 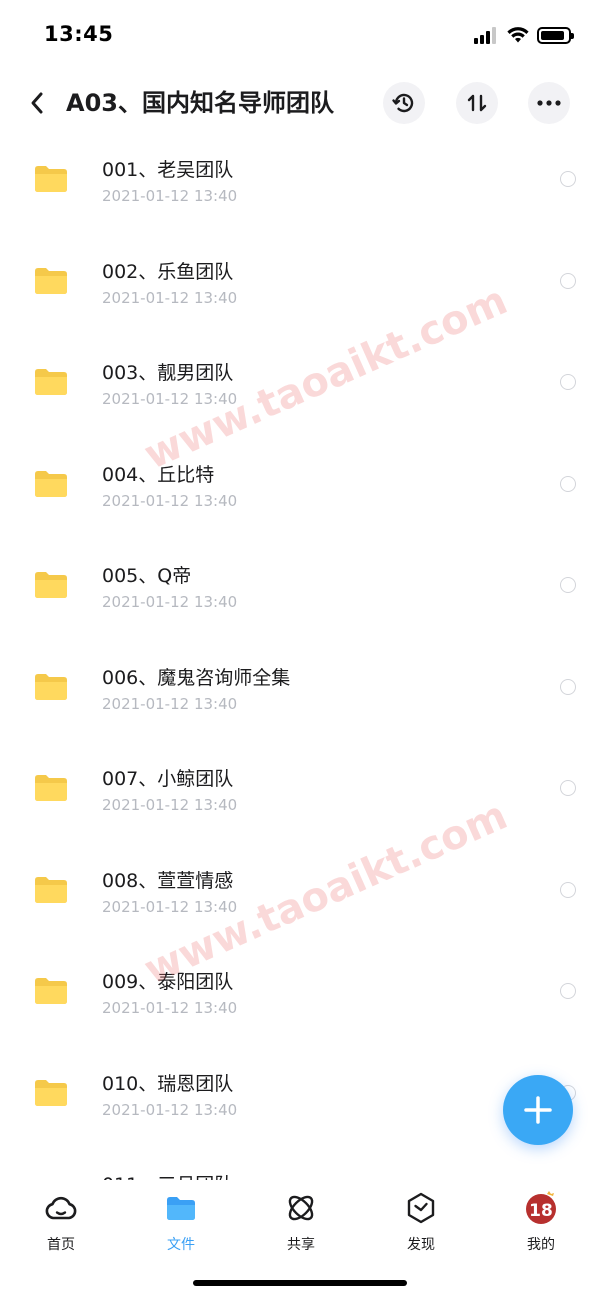 What do you see at coordinates (168, 880) in the screenshot?
I see `file-name: 008、萱萱情感` at bounding box center [168, 880].